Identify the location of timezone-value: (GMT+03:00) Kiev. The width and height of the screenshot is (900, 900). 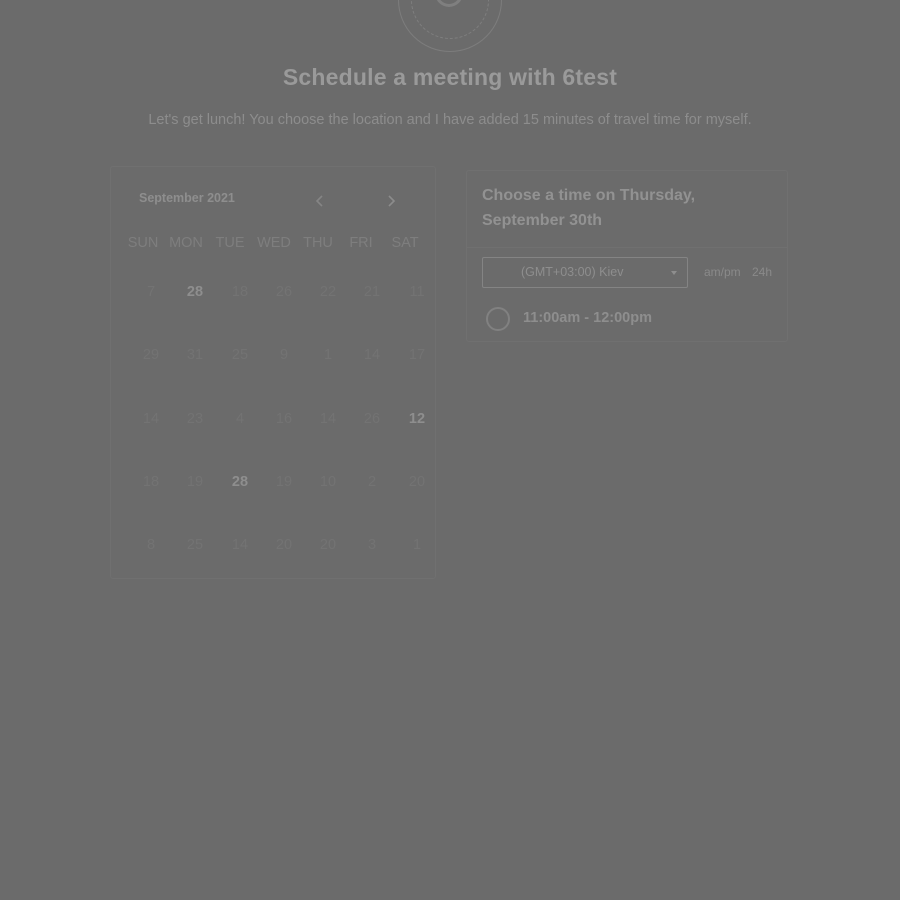
(572, 272).